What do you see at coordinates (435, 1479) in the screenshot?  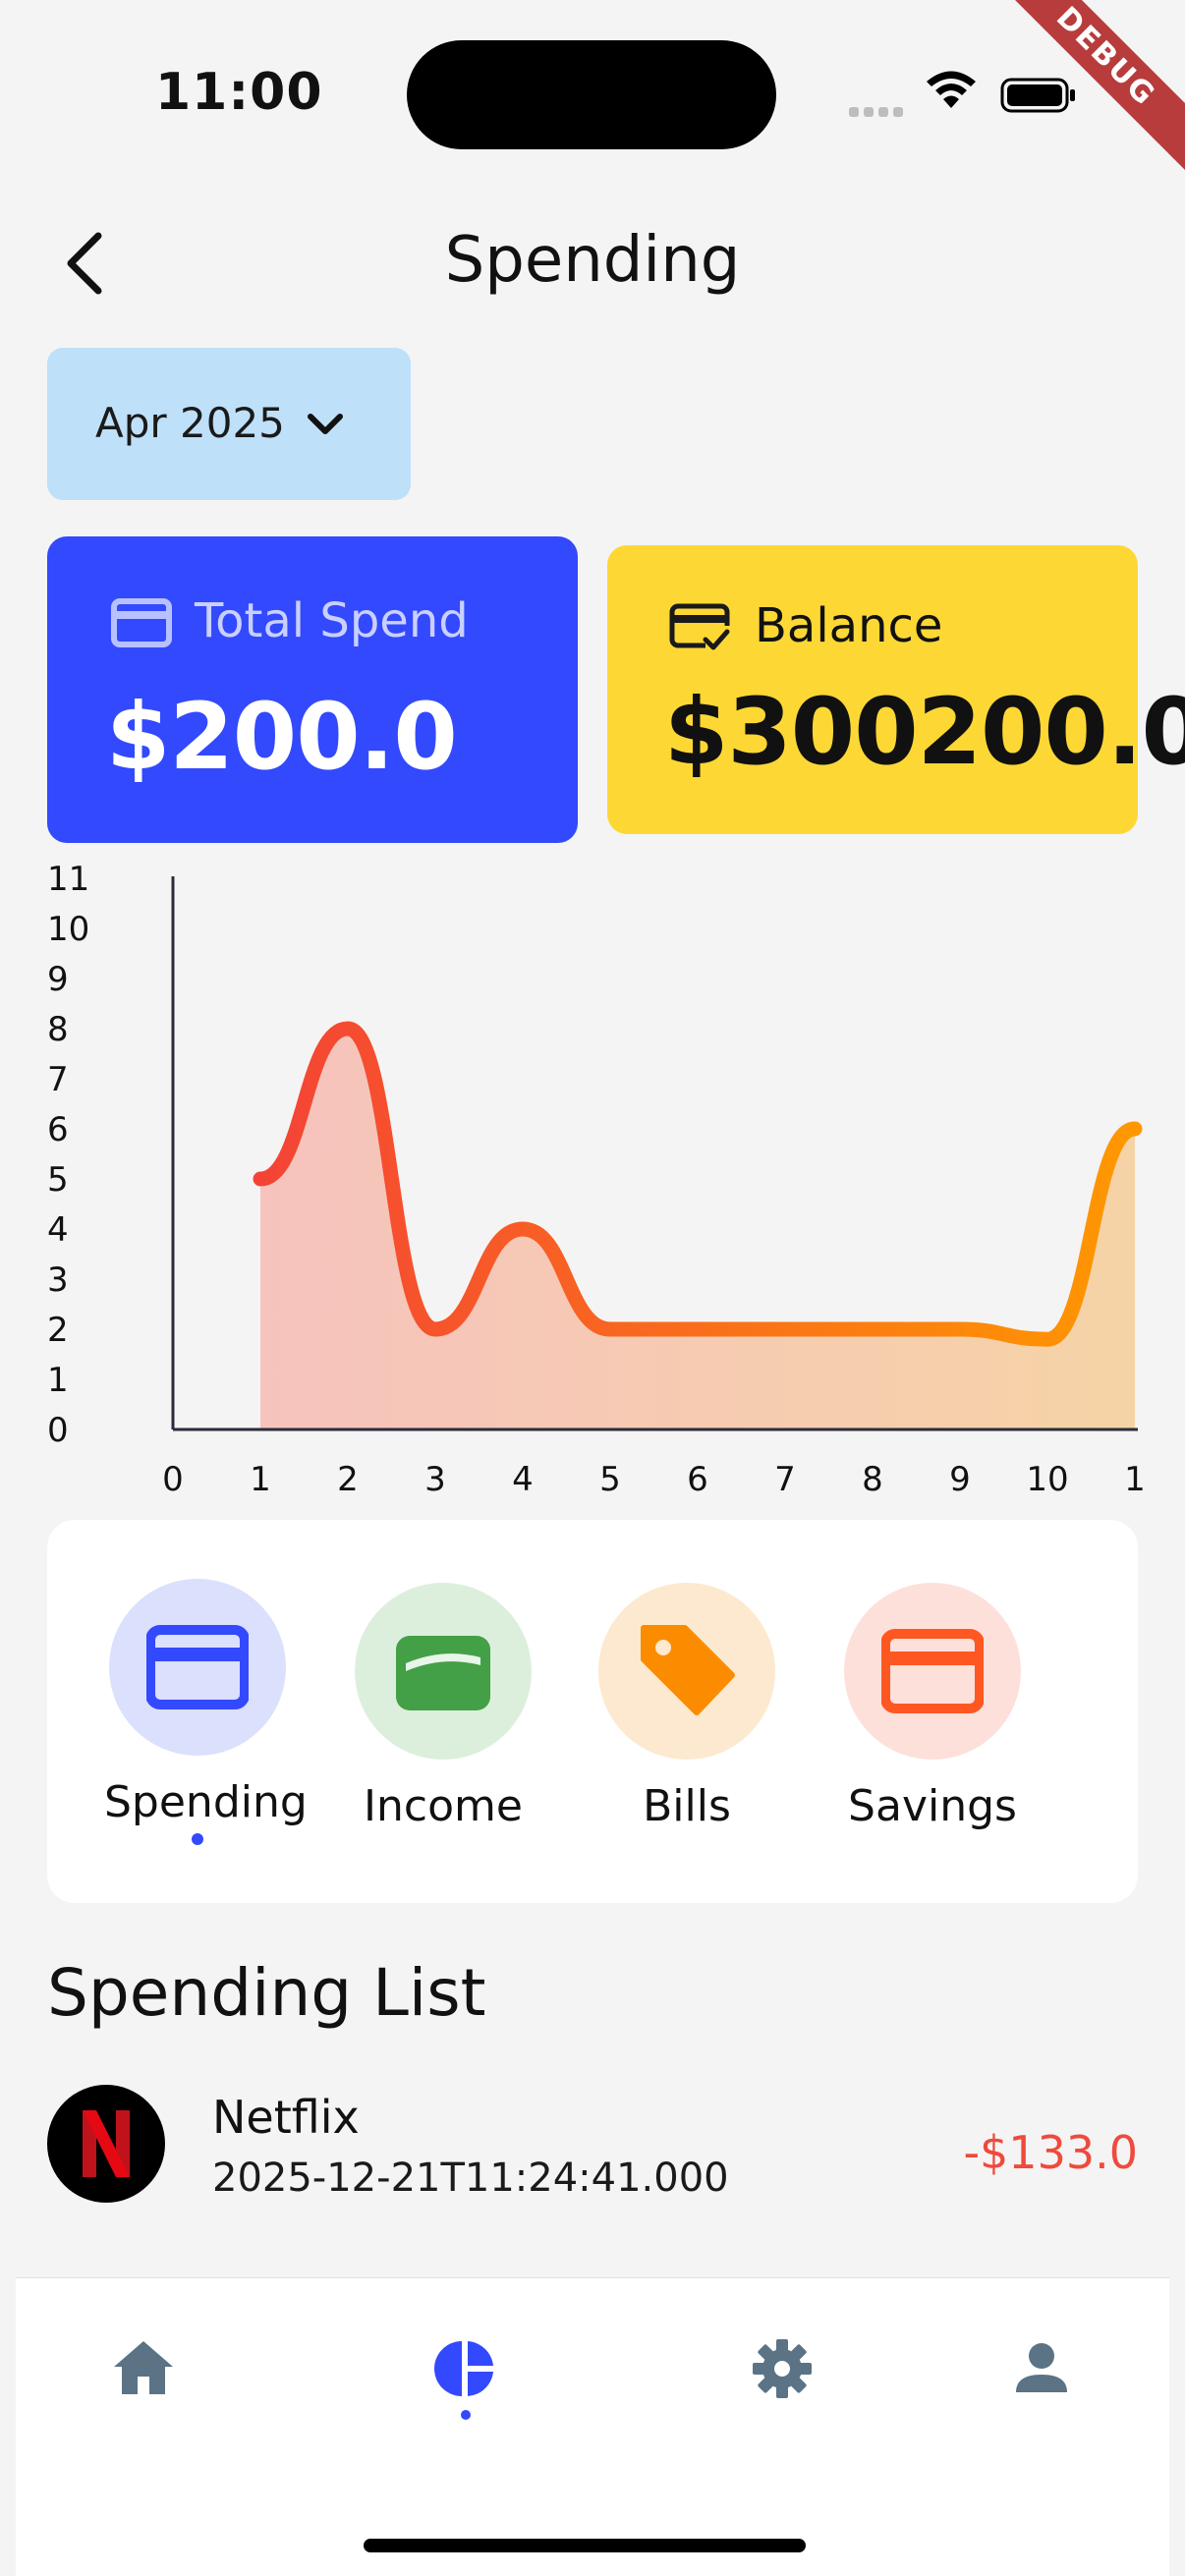 I see `x-tick-label: 3` at bounding box center [435, 1479].